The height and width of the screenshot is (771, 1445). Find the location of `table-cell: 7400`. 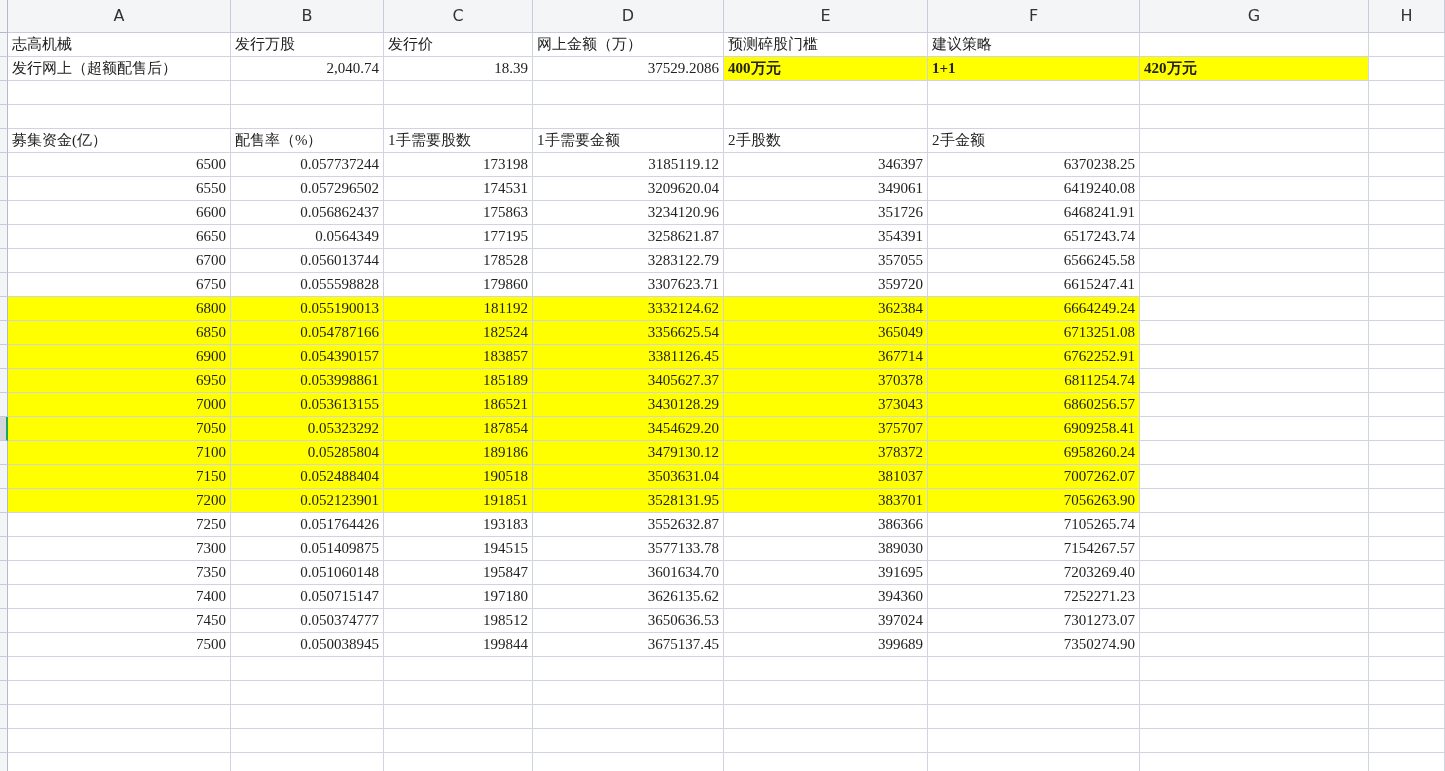

table-cell: 7400 is located at coordinates (119, 597).